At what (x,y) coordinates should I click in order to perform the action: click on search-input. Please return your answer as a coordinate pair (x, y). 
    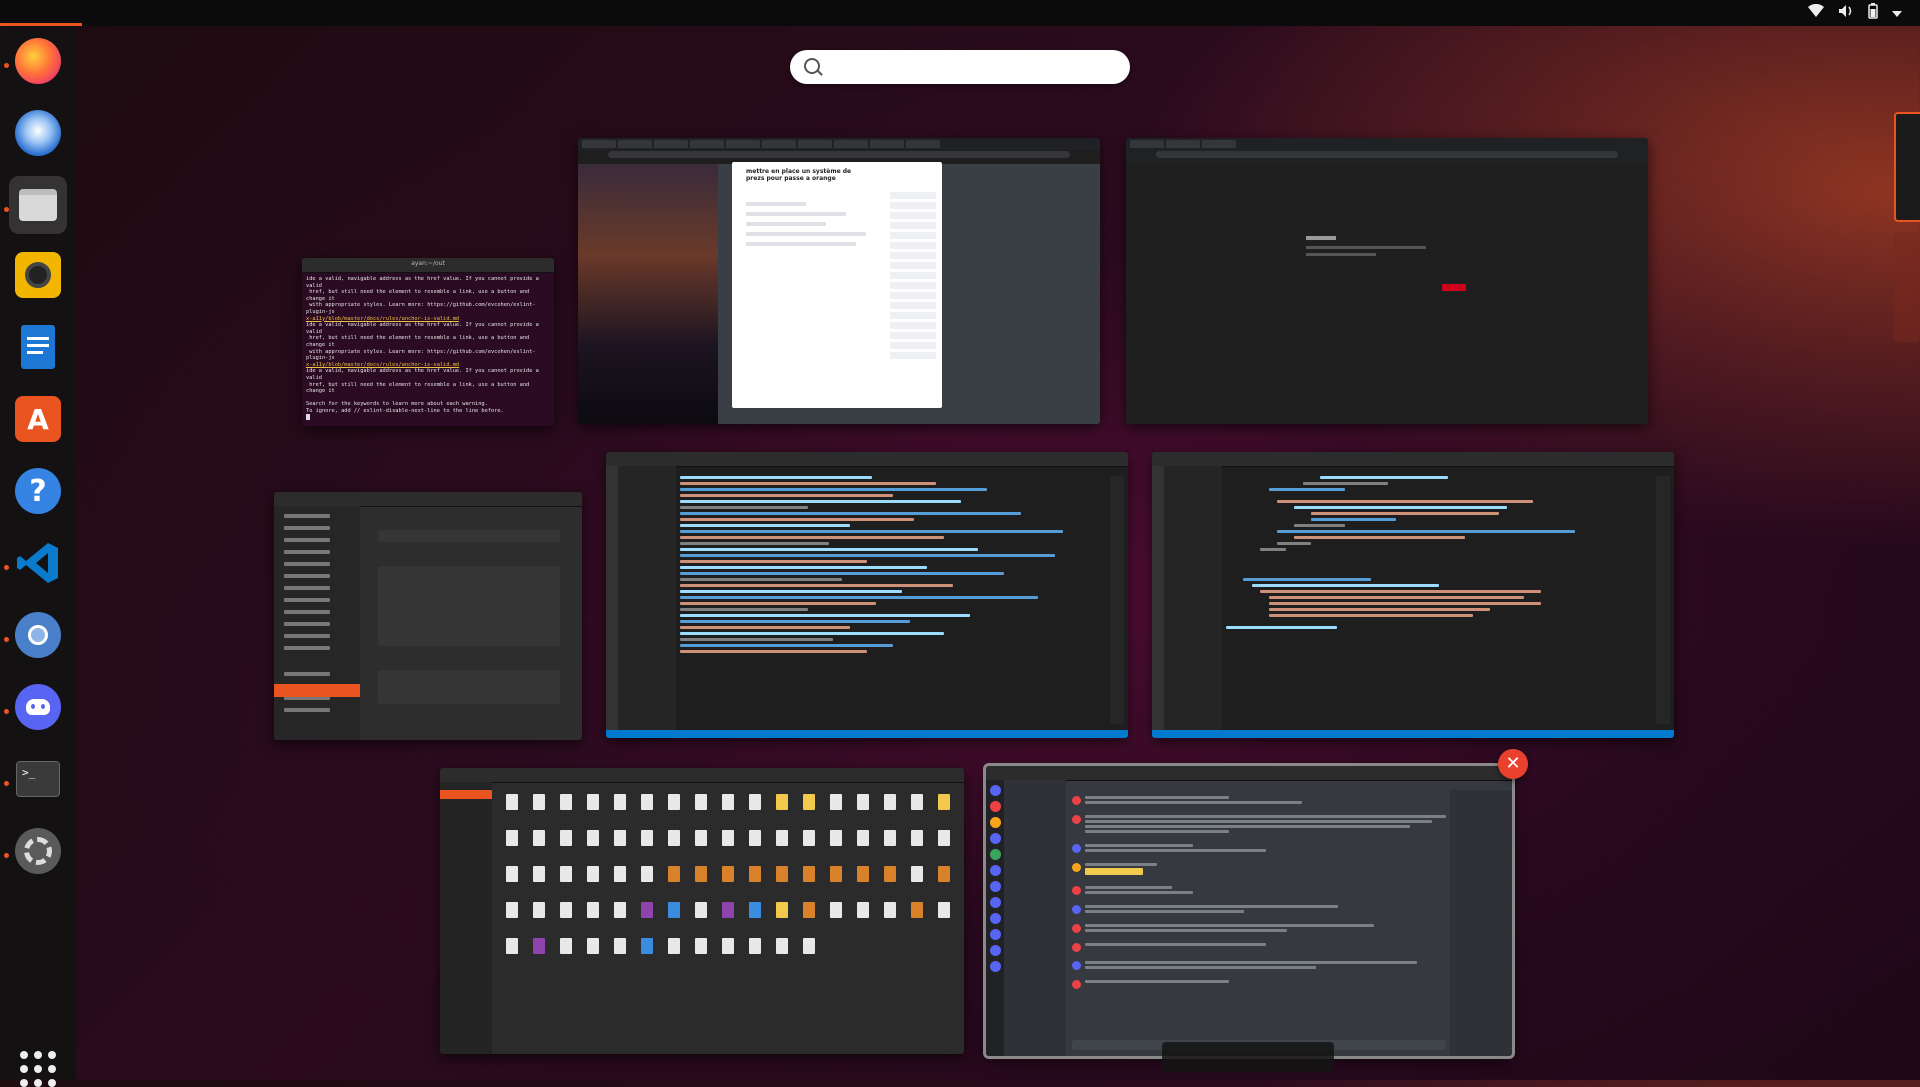
    Looking at the image, I should click on (974, 68).